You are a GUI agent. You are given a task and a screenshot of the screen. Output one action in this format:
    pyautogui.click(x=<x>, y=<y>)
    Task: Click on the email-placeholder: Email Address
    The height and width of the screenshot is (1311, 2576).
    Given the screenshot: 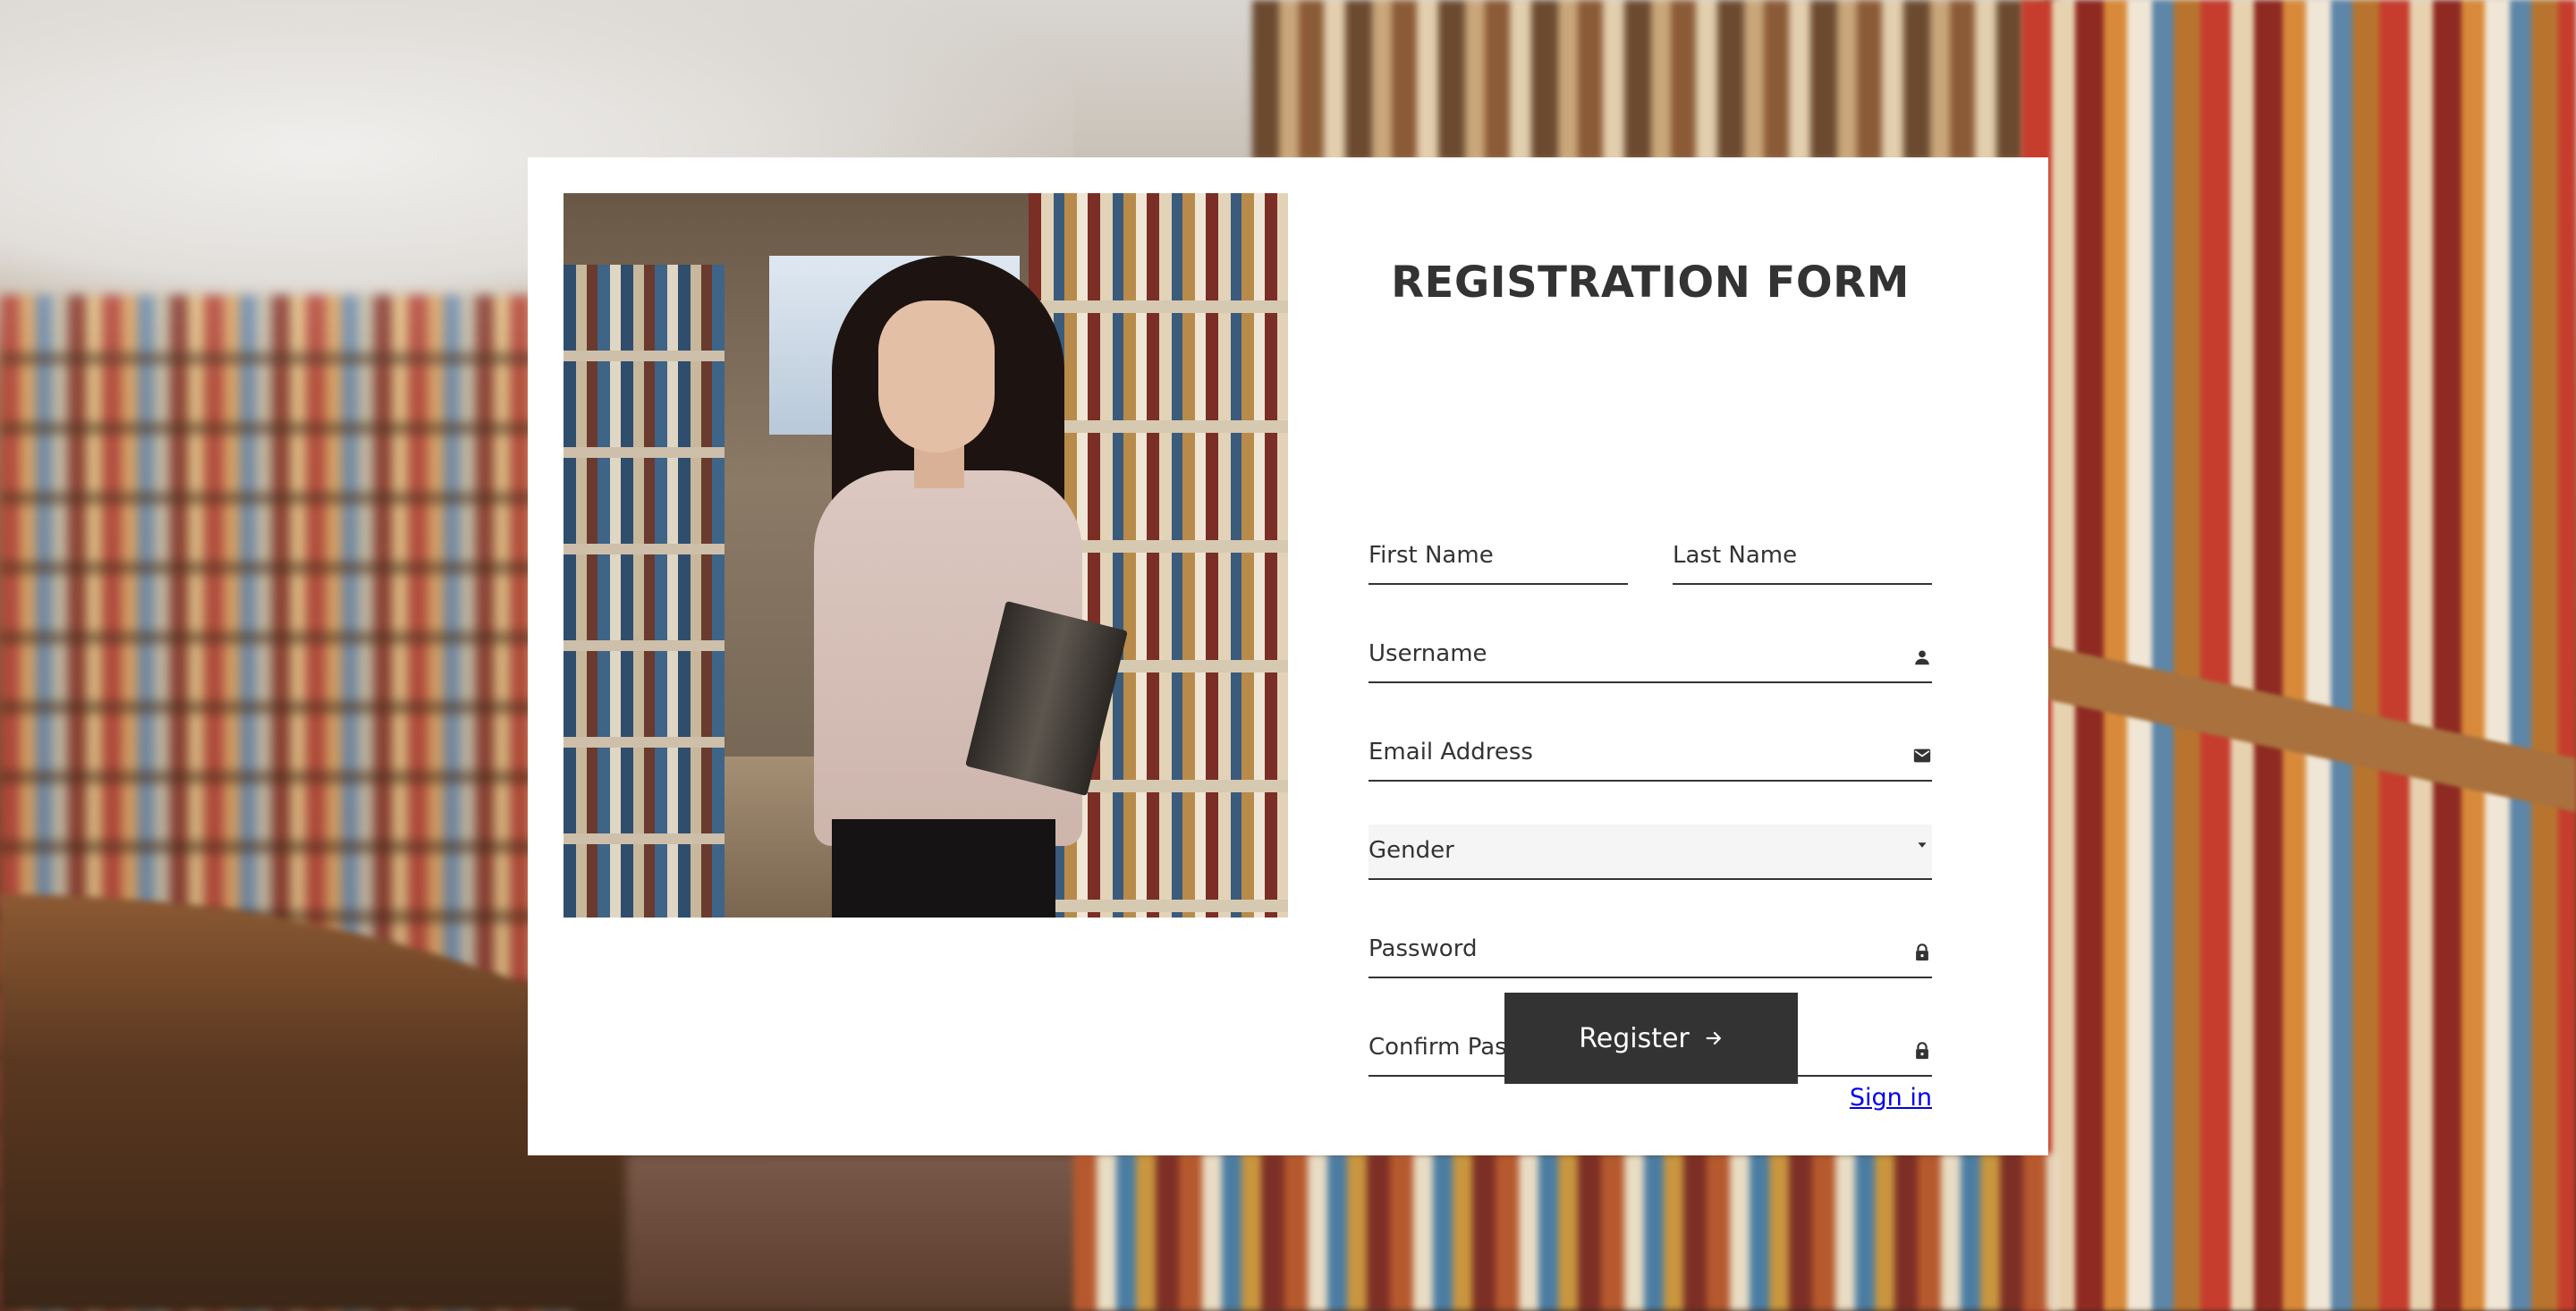 What is the action you would take?
    pyautogui.click(x=1450, y=752)
    